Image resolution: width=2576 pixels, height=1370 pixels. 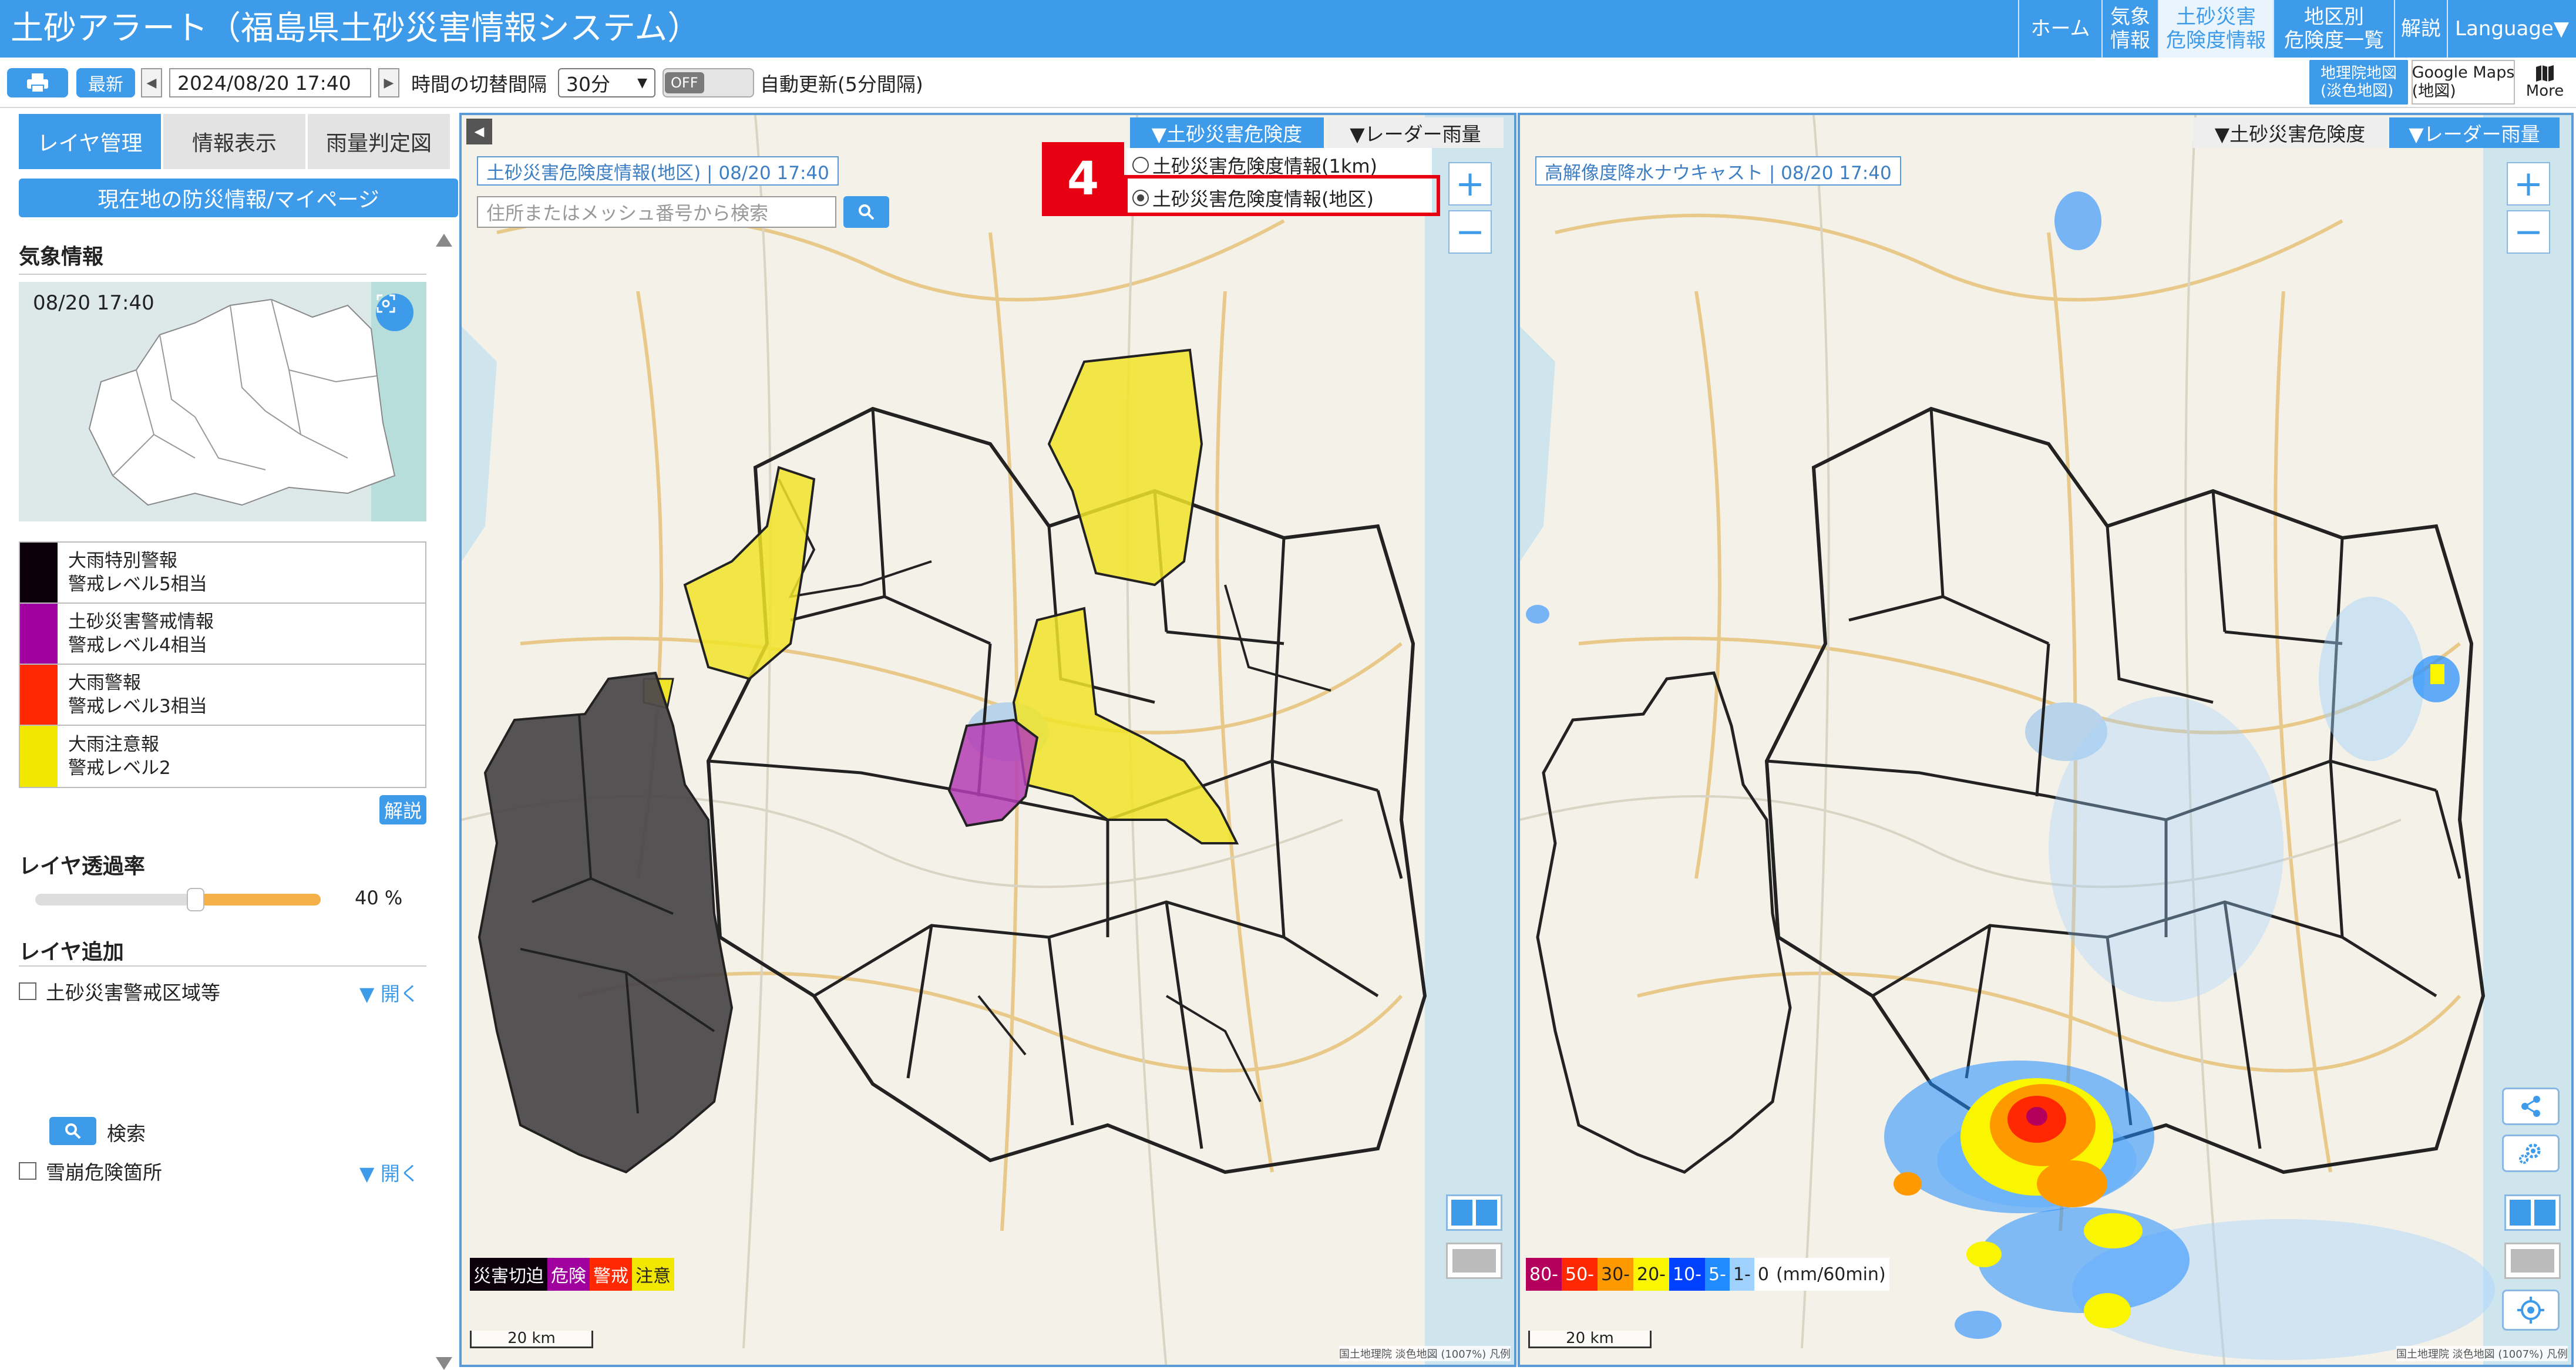 I want to click on collapse-sidebar-button: ◀, so click(x=479, y=131).